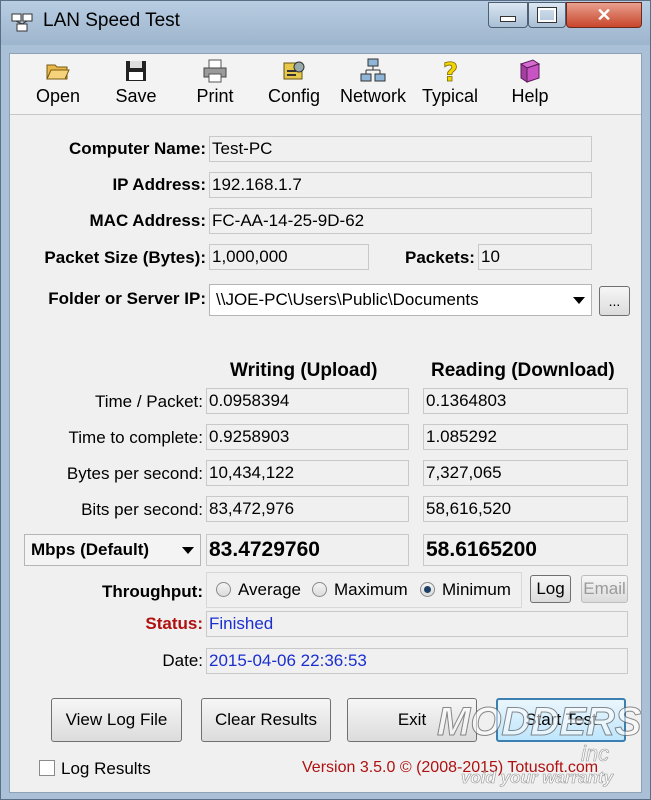  I want to click on modders-inc-watermark: MODDERS inc void your warranty, so click(539, 744).